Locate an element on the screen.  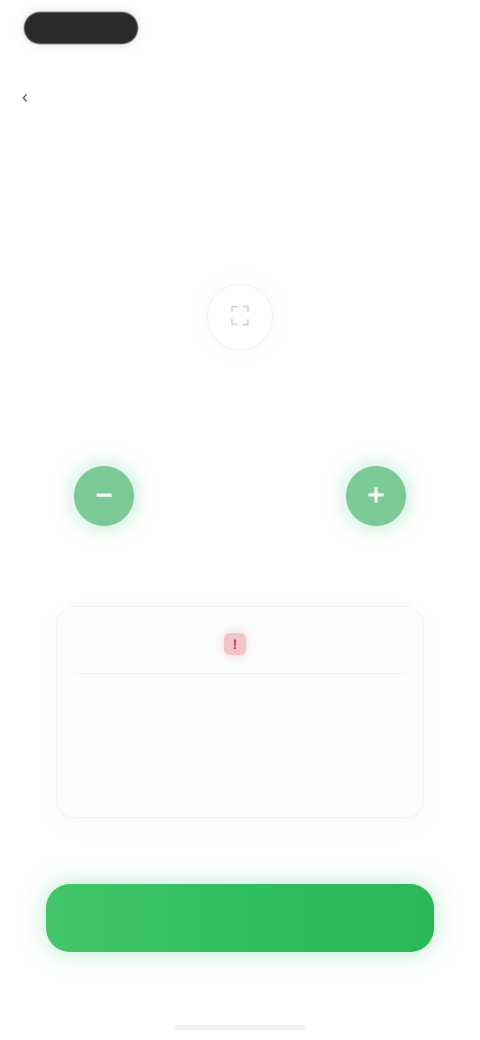
warning-row: ! is located at coordinates (240, 644).